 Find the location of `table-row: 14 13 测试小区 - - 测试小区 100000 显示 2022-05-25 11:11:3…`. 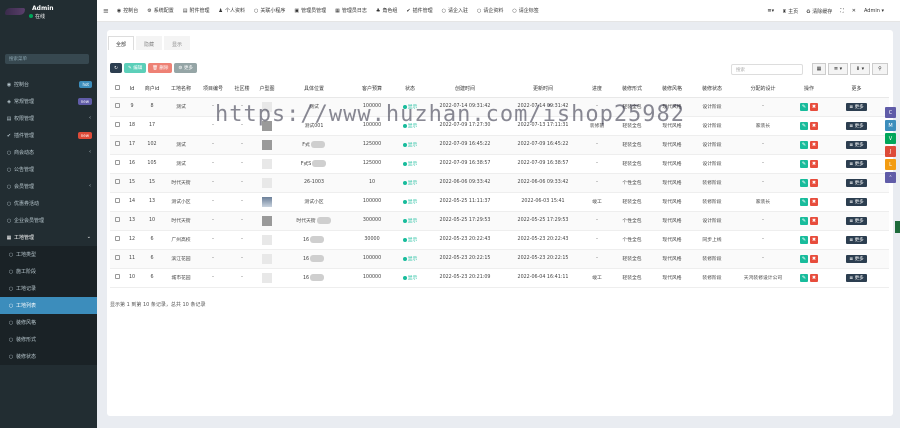

table-row: 14 13 测试小区 - - 测试小区 100000 显示 2022-05-25 11:11:3… is located at coordinates (499, 202).